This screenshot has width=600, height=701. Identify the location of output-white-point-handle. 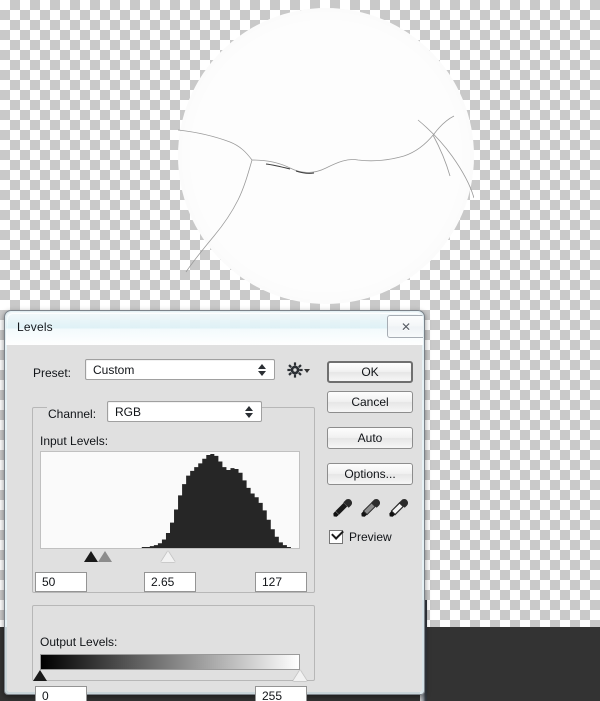
(300, 675).